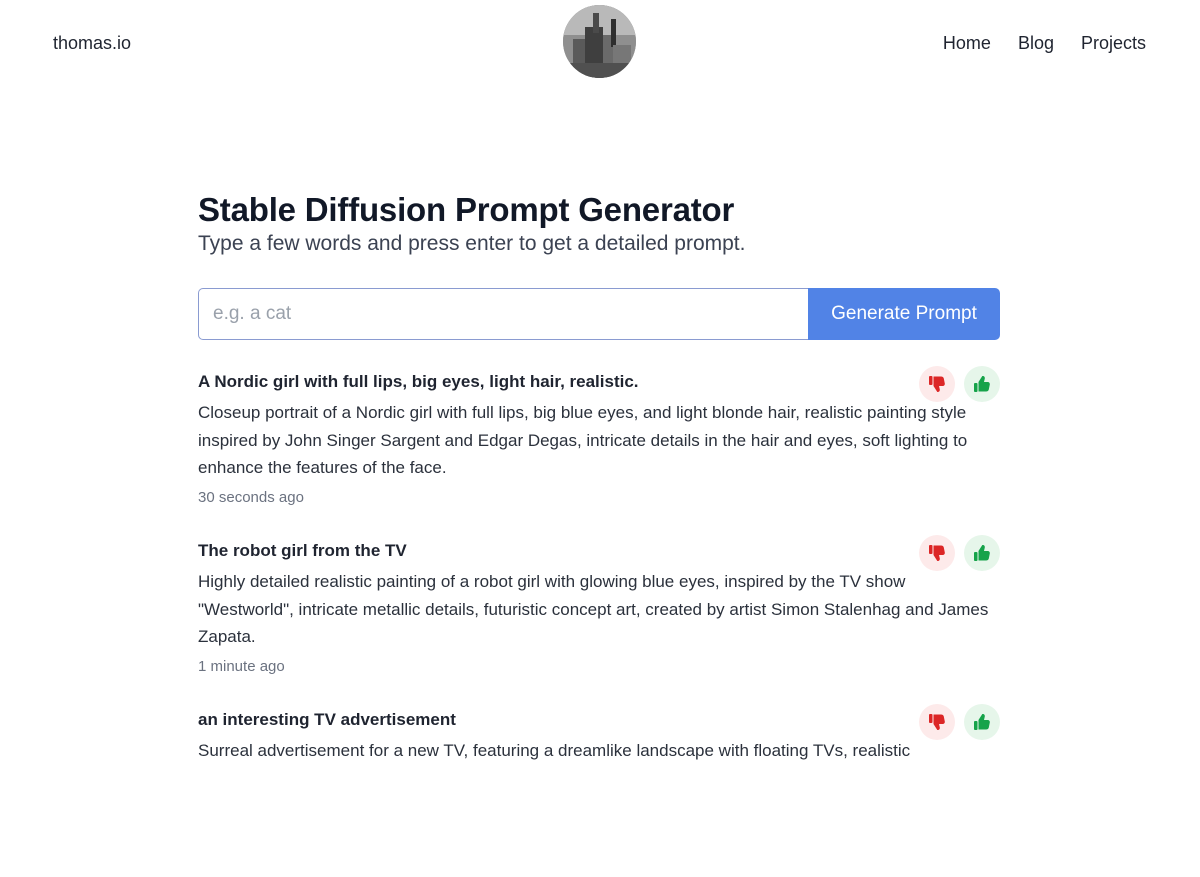  I want to click on nav-home: Home, so click(967, 43).